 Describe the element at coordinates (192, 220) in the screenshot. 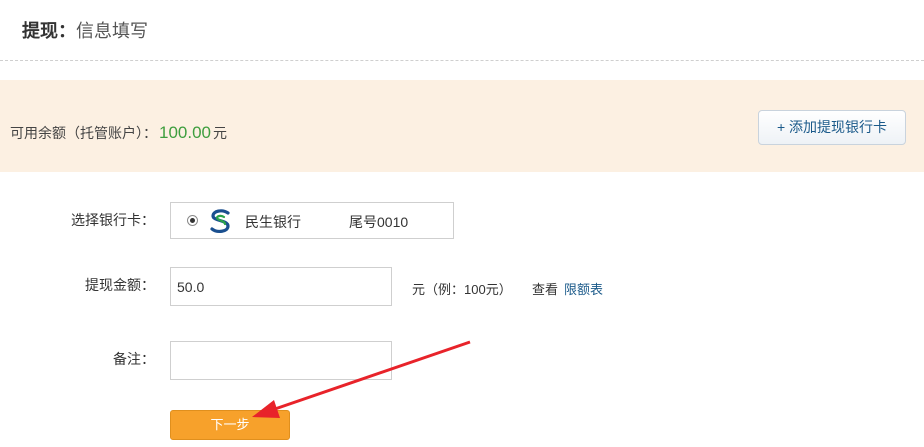

I see `bank-card-radio` at that location.